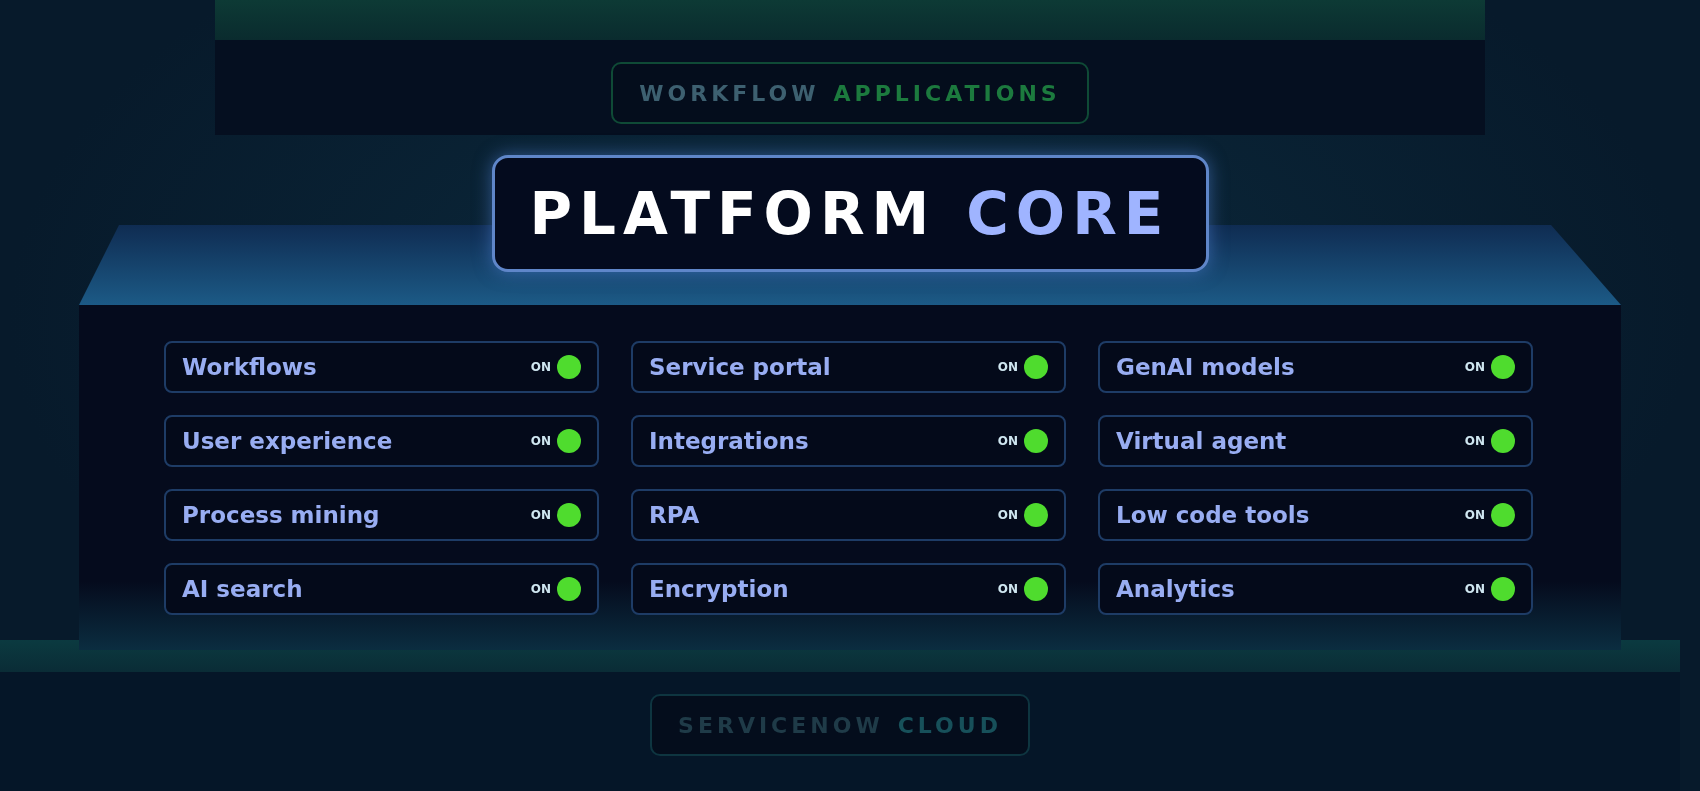 The height and width of the screenshot is (791, 1700). Describe the element at coordinates (674, 515) in the screenshot. I see `feature-label: RPA` at that location.